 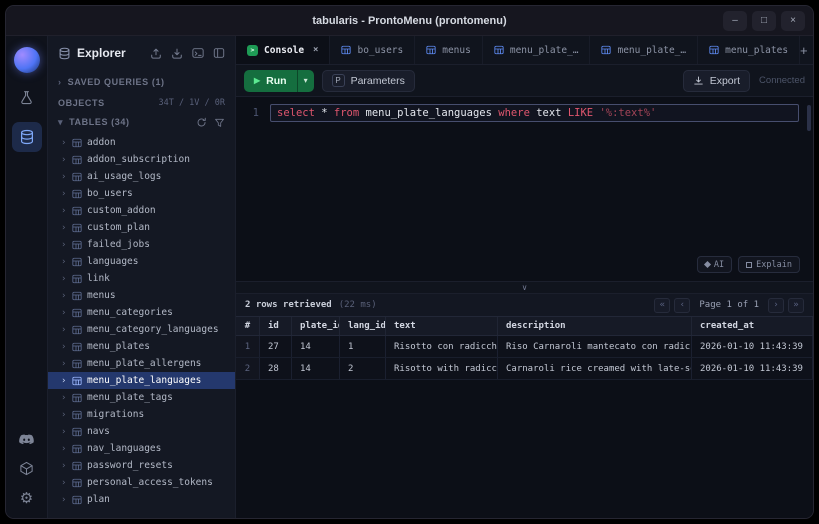 I want to click on column-header: #, so click(x=248, y=326).